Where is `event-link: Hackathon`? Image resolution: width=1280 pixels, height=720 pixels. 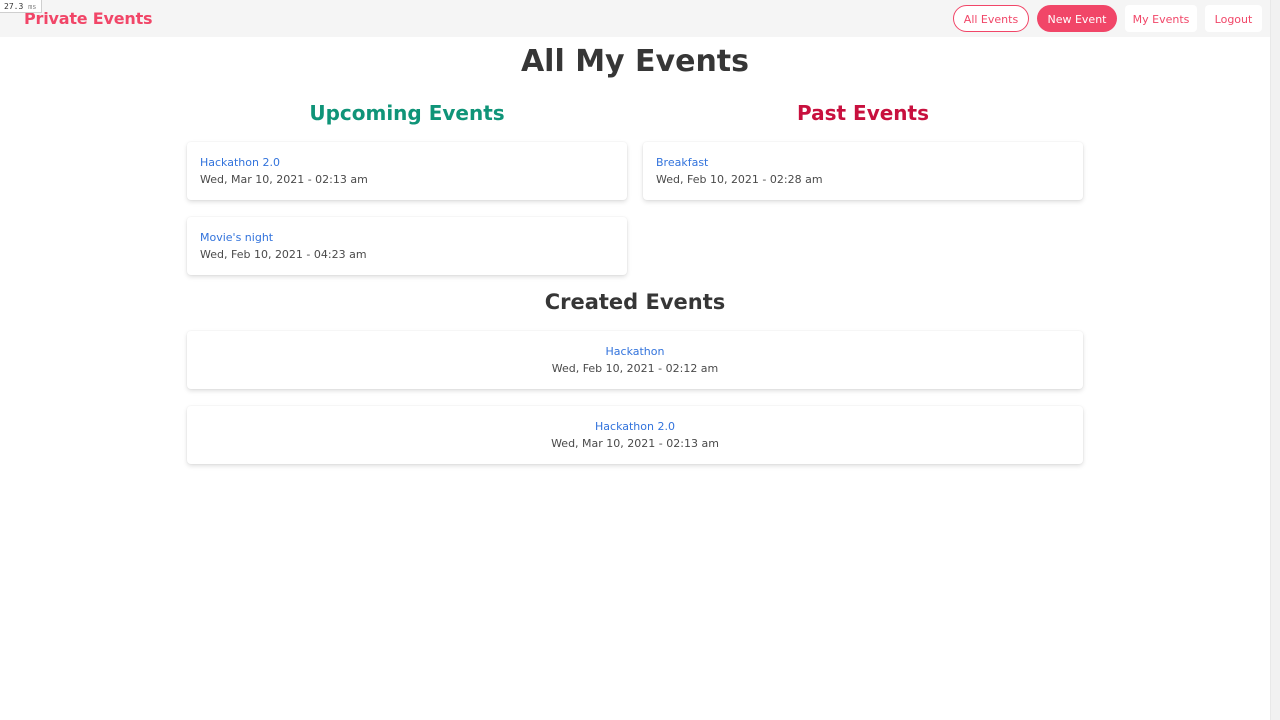 event-link: Hackathon is located at coordinates (635, 352).